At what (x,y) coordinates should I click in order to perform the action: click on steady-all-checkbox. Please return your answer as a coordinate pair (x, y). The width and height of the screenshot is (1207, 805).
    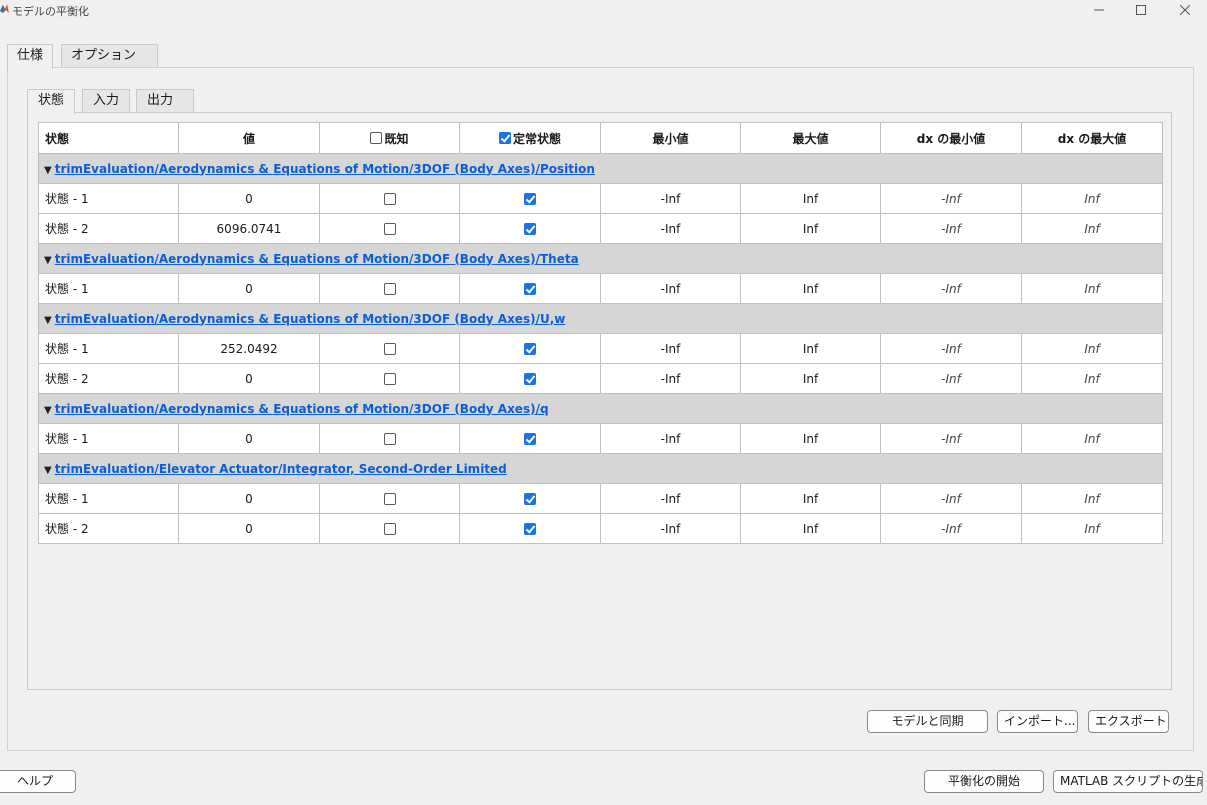
    Looking at the image, I should click on (504, 138).